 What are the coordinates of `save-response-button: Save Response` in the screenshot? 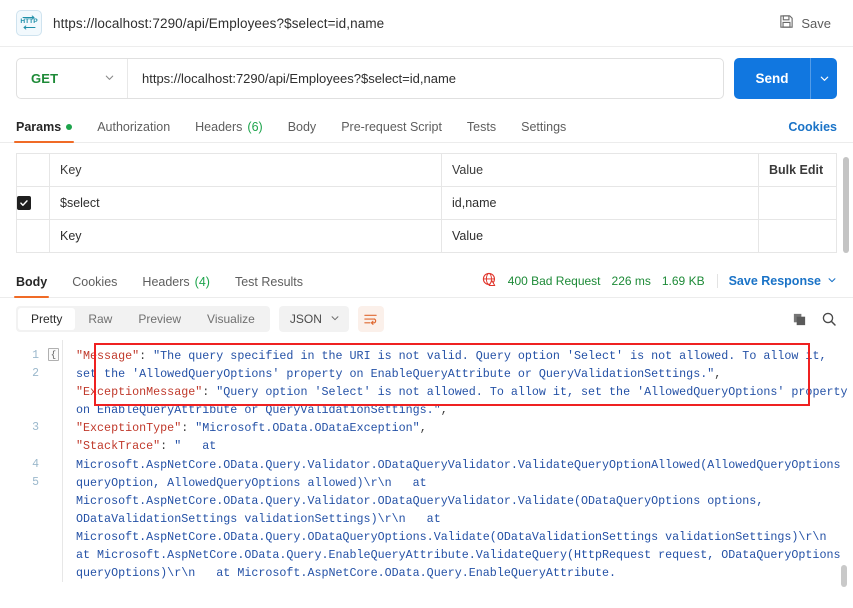 It's located at (776, 281).